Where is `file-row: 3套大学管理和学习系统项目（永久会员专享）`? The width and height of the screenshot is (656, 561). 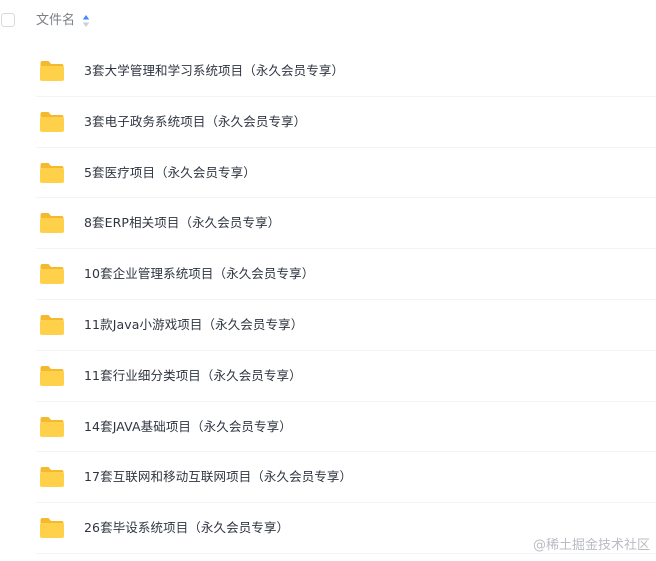
file-row: 3套大学管理和学习系统项目（永久会员专享） is located at coordinates (328, 71).